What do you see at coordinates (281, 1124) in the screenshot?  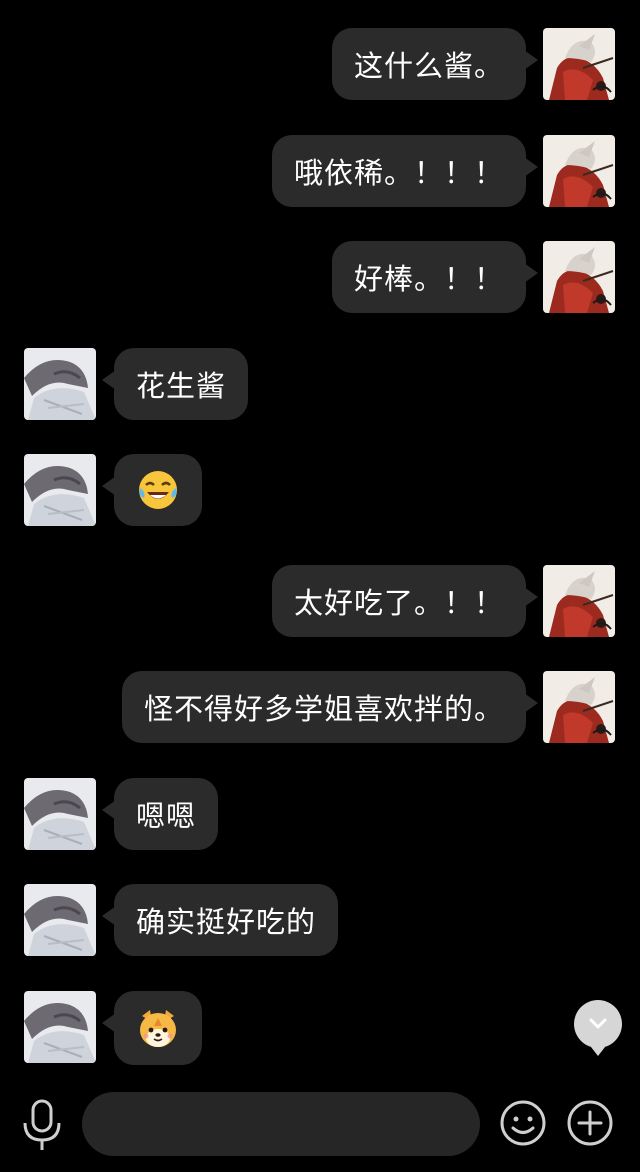 I see `message-text-input` at bounding box center [281, 1124].